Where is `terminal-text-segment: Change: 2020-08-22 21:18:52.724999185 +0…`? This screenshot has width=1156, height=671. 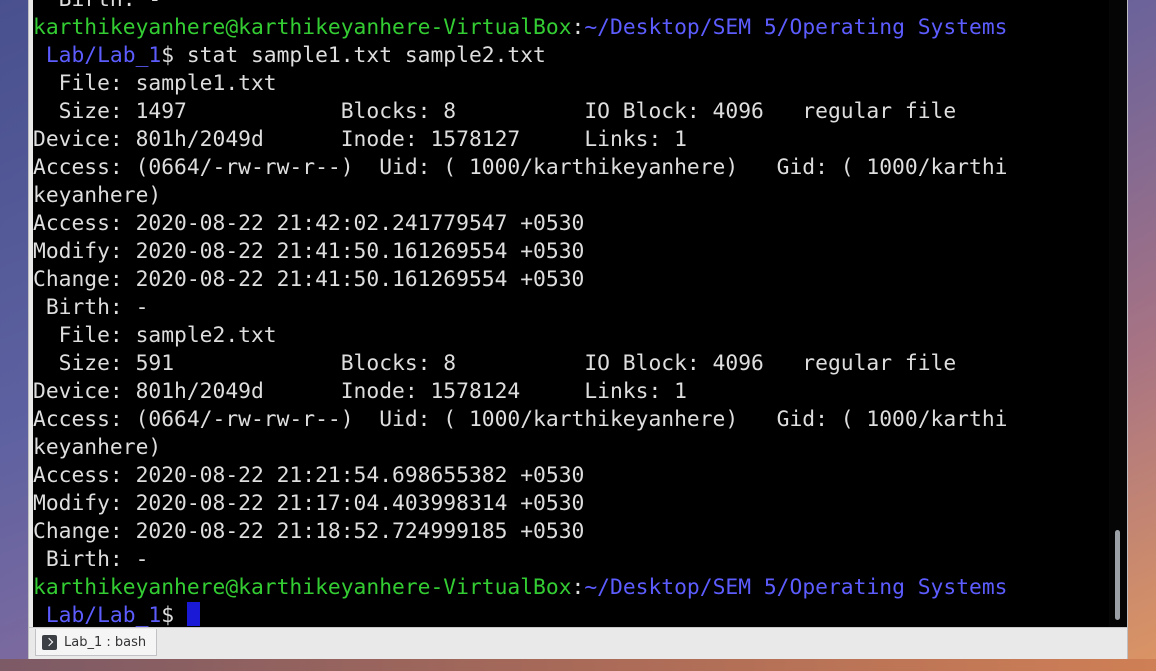
terminal-text-segment: Change: 2020-08-22 21:18:52.724999185 +0… is located at coordinates (309, 531).